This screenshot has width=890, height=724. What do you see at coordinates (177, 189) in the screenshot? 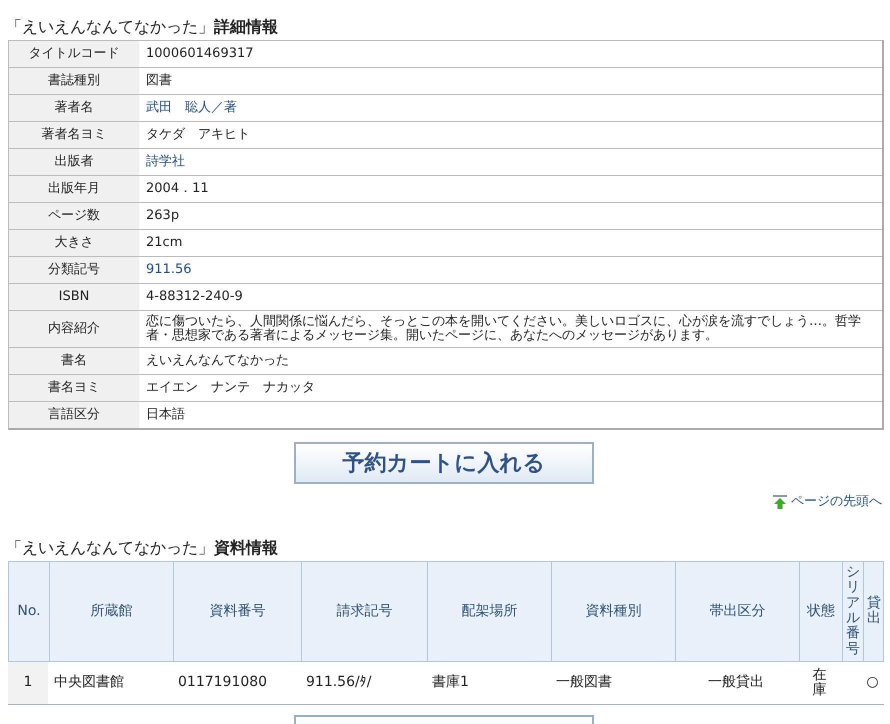
I see `field-value: 2004．11` at bounding box center [177, 189].